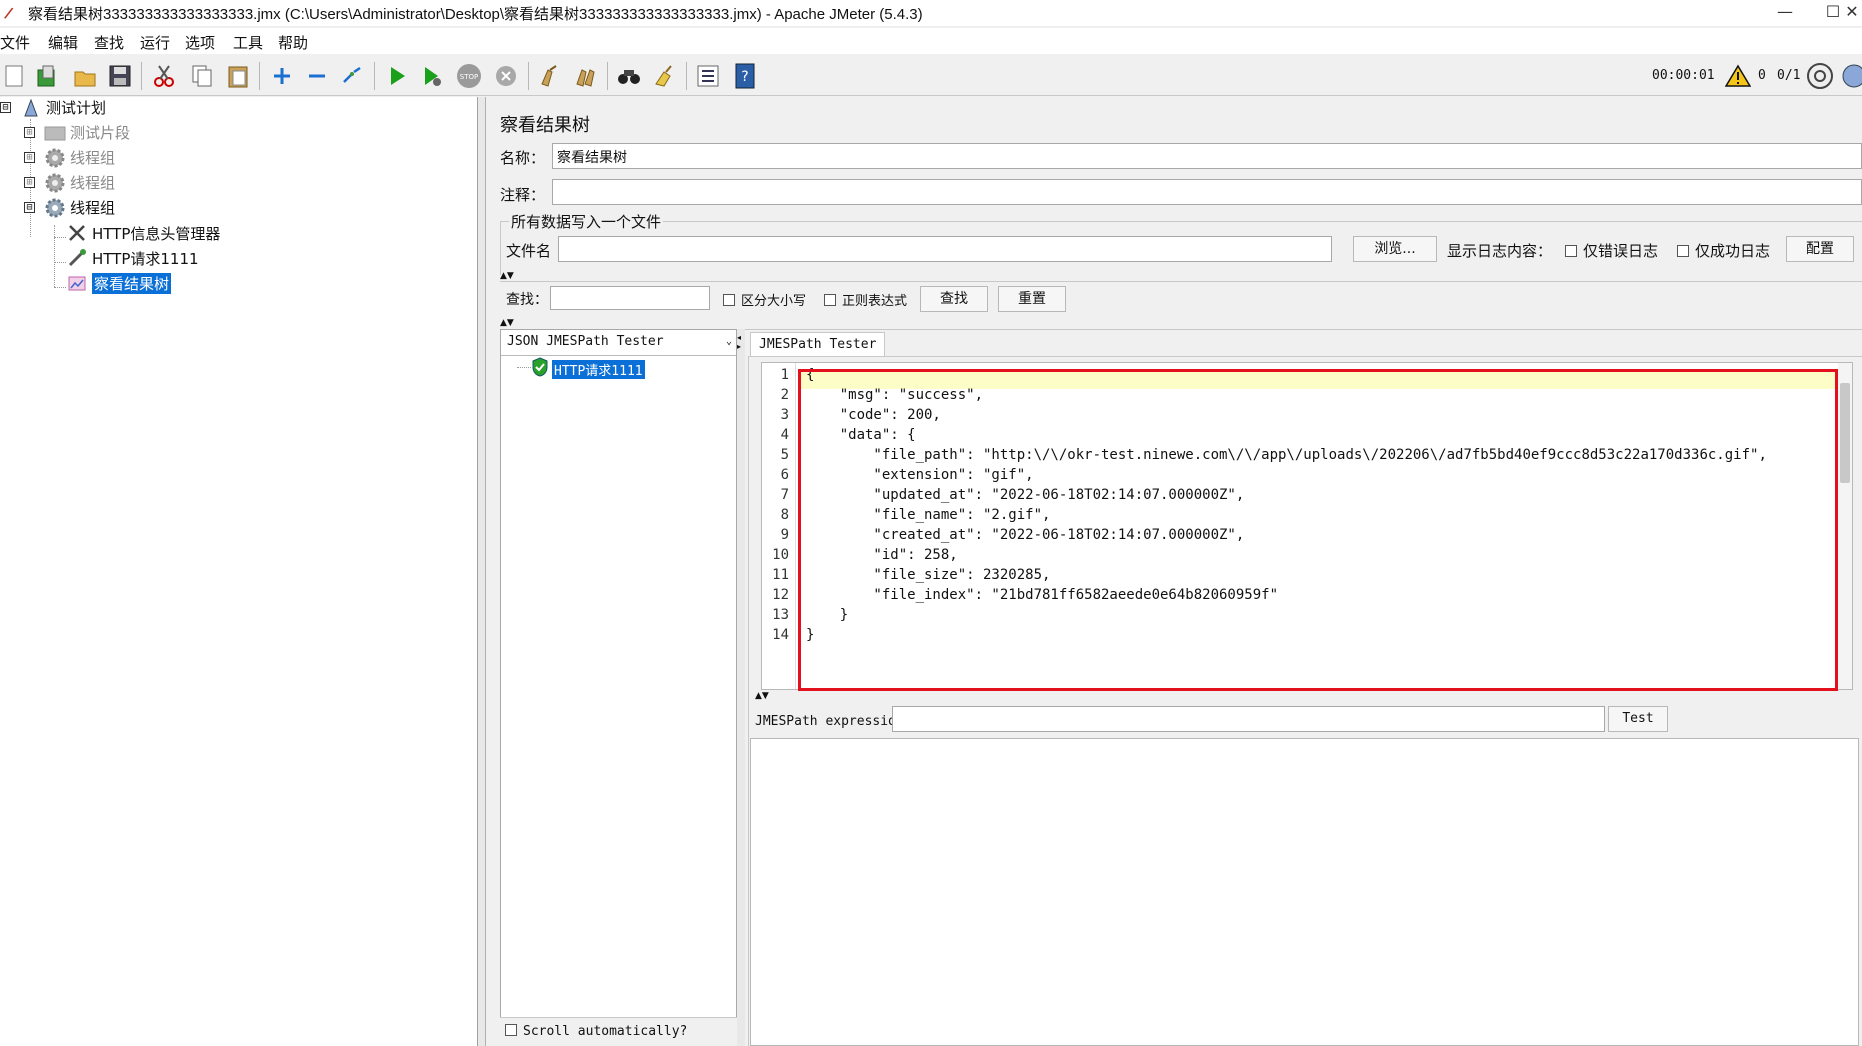  What do you see at coordinates (780, 595) in the screenshot?
I see `line-number: 12` at bounding box center [780, 595].